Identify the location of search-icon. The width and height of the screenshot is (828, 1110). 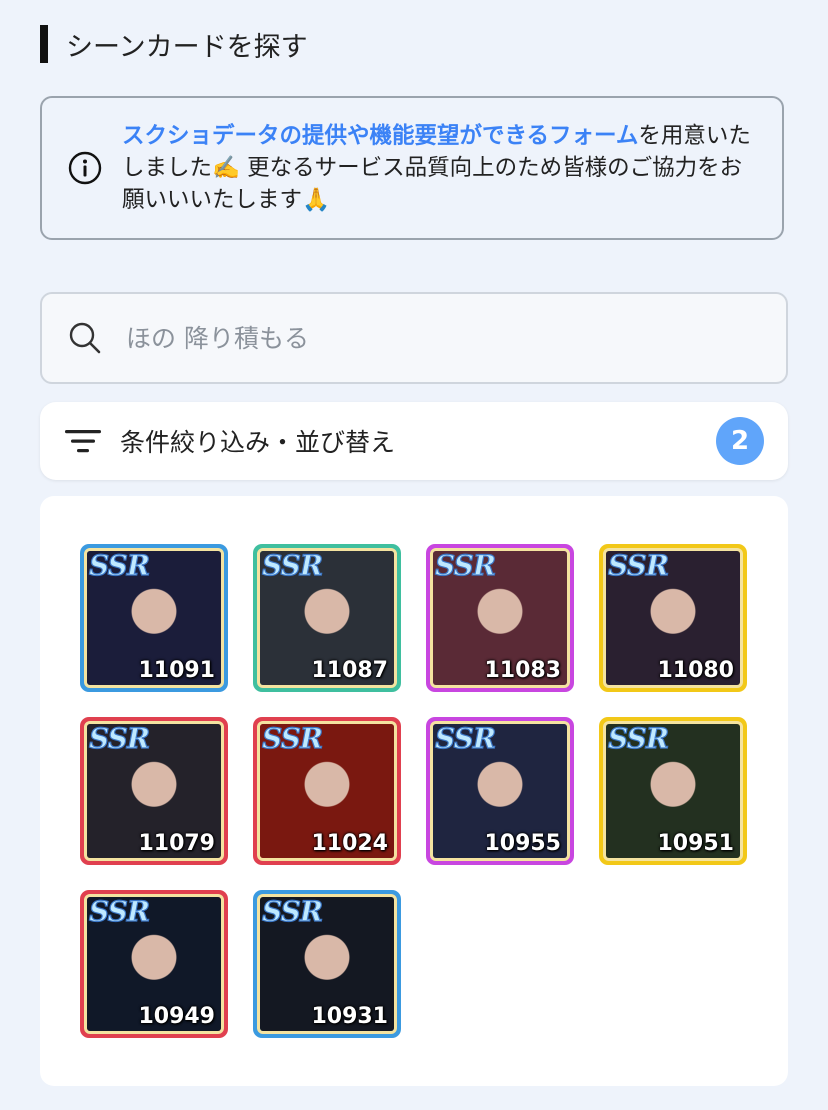
(85, 338).